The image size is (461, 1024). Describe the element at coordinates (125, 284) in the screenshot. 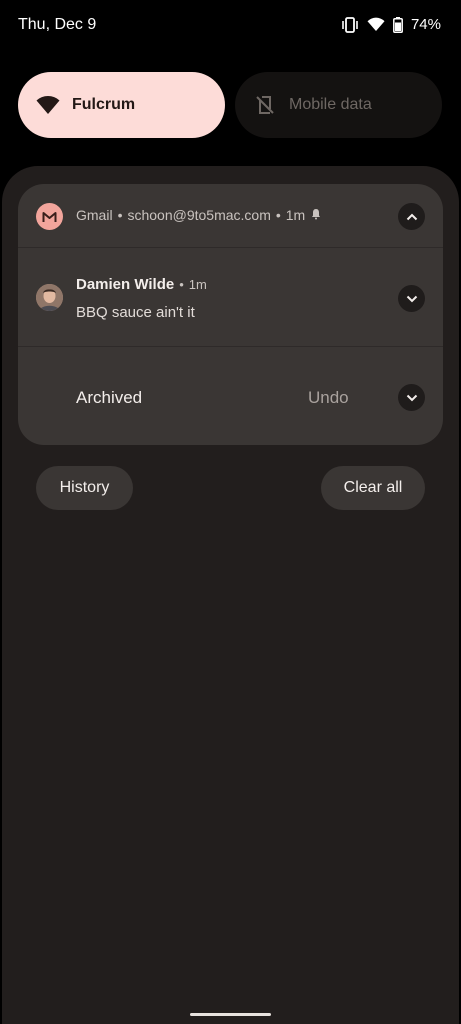

I see `sender-name: Damien Wilde` at that location.